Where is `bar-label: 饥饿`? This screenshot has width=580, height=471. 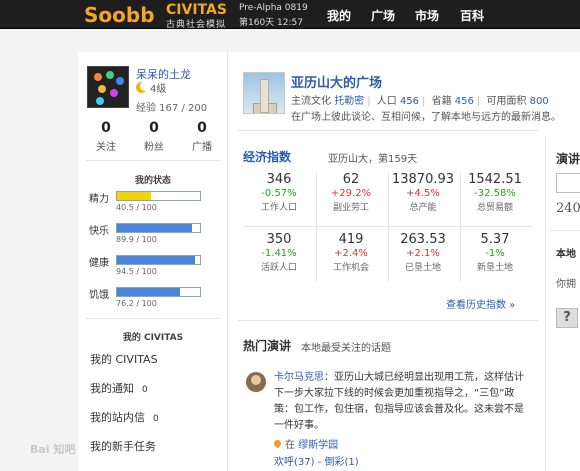 bar-label: 饥饿 is located at coordinates (99, 295).